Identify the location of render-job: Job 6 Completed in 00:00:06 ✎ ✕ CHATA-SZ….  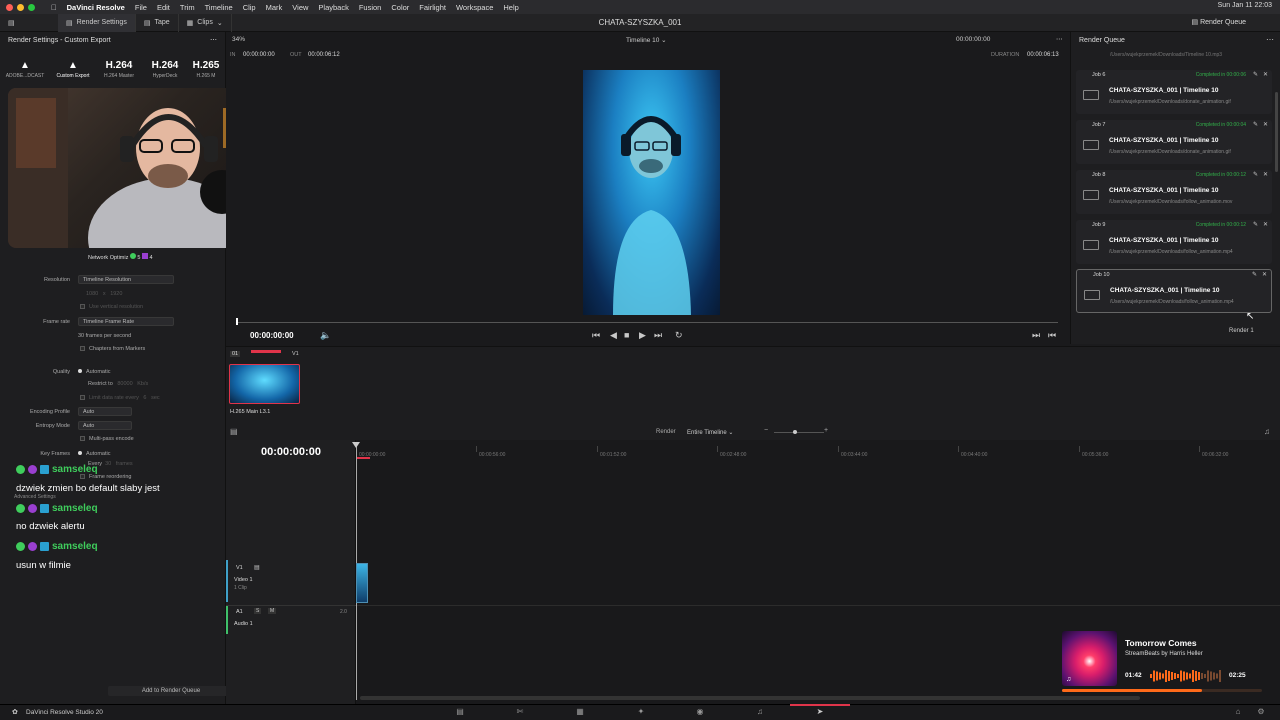
(1174, 92).